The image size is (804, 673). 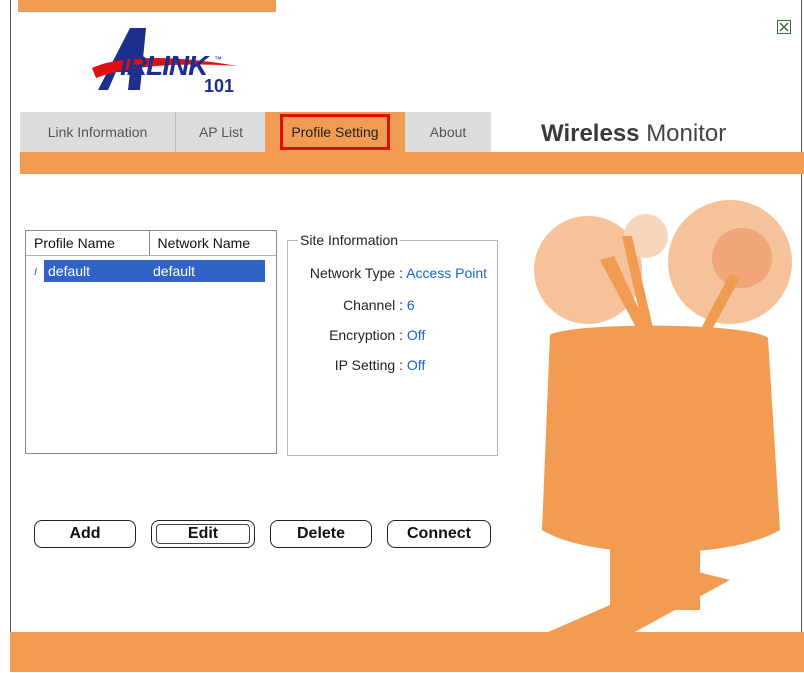 I want to click on ip-setting-row: IP Setting : Off, so click(x=391, y=365).